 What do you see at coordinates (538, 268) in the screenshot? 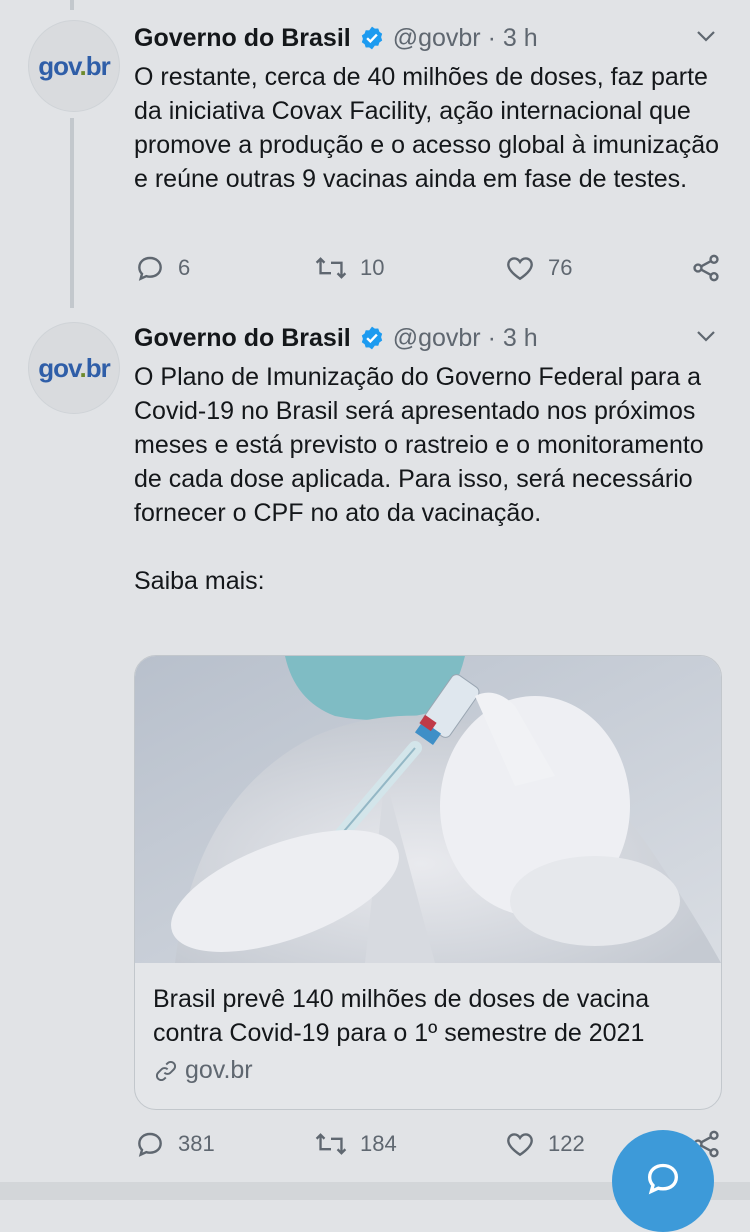
I see `like-button: 76` at bounding box center [538, 268].